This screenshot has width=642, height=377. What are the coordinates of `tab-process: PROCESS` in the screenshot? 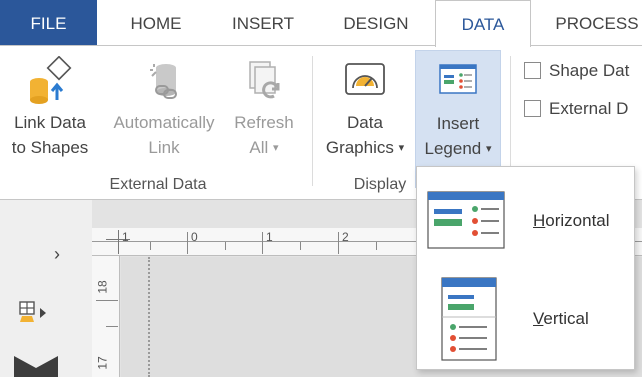 It's located at (592, 23).